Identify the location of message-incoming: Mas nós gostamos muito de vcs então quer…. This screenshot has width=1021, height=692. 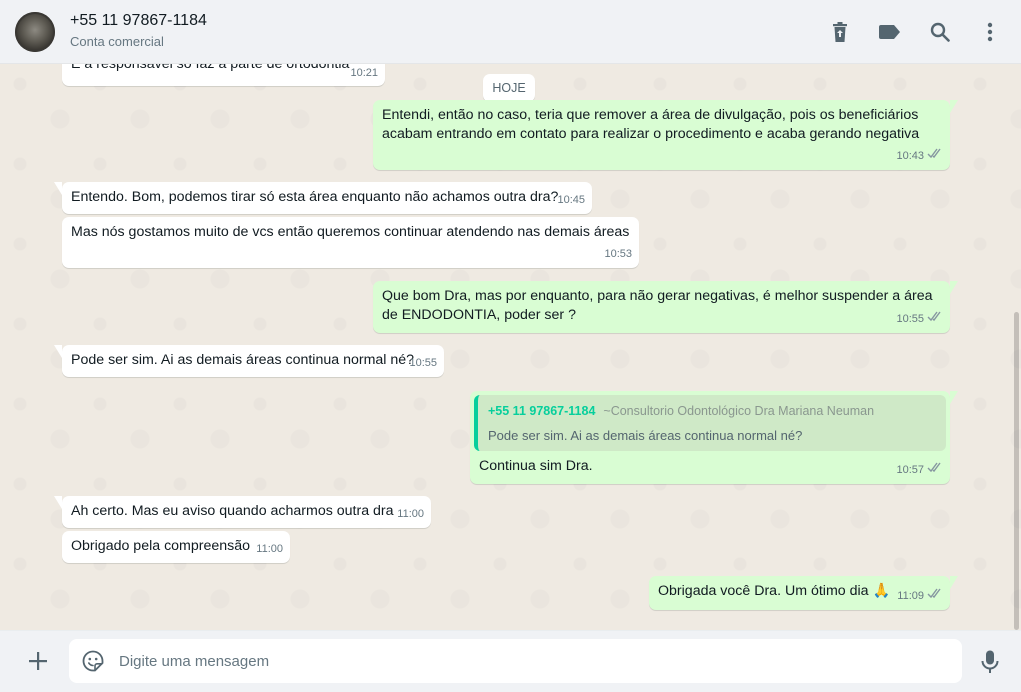
(350, 242).